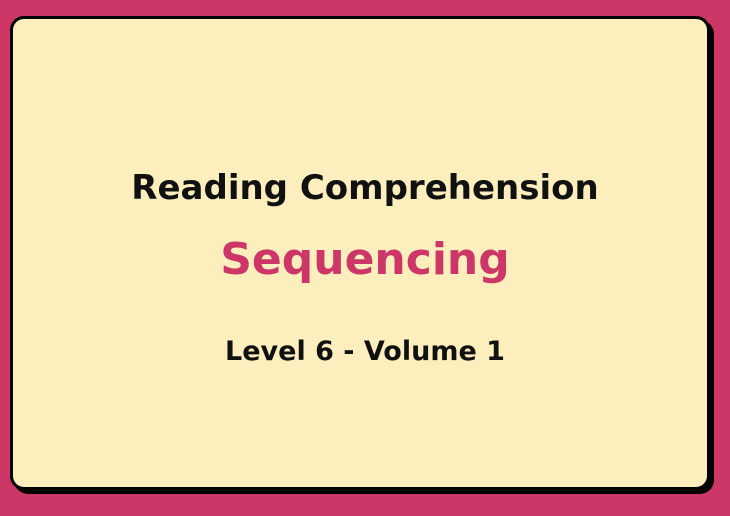 The height and width of the screenshot is (516, 730). Describe the element at coordinates (365, 351) in the screenshot. I see `level-label: Level 6 - Volume 1` at that location.